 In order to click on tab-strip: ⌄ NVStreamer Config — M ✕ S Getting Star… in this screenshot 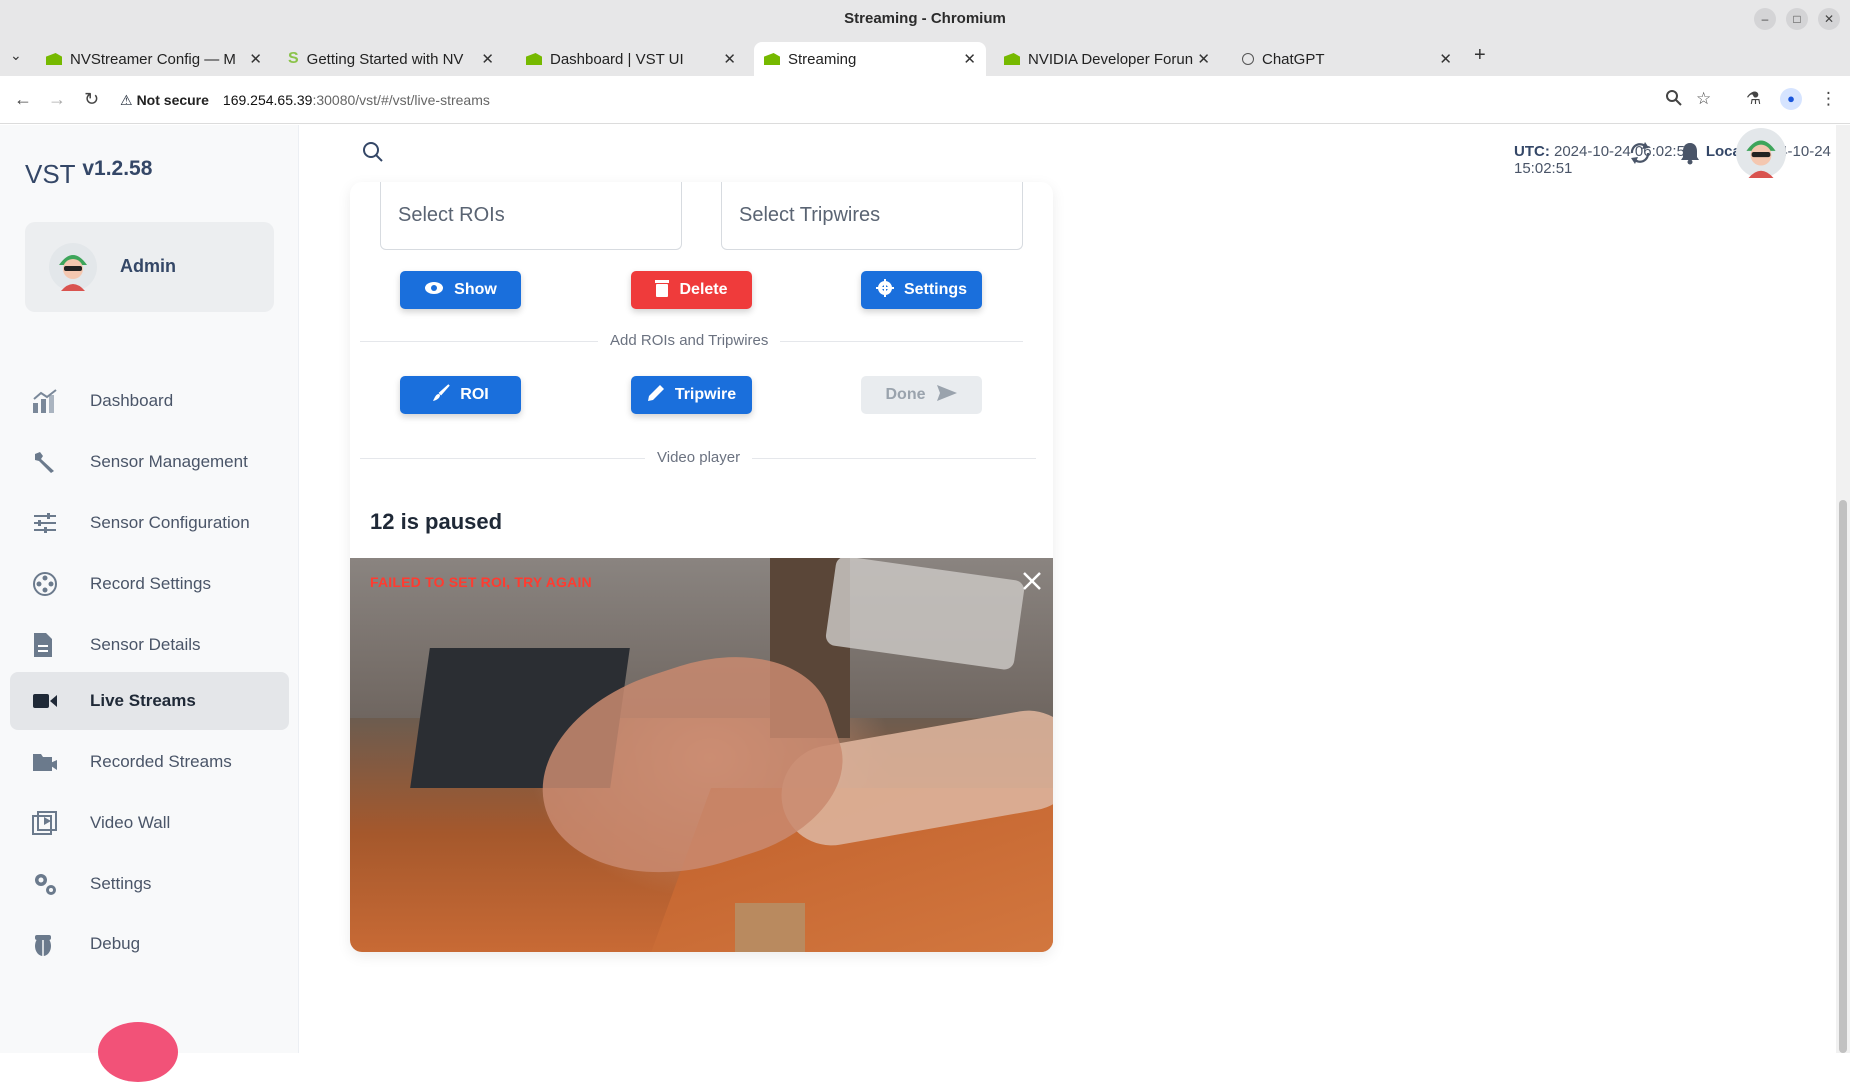, I will do `click(925, 57)`.